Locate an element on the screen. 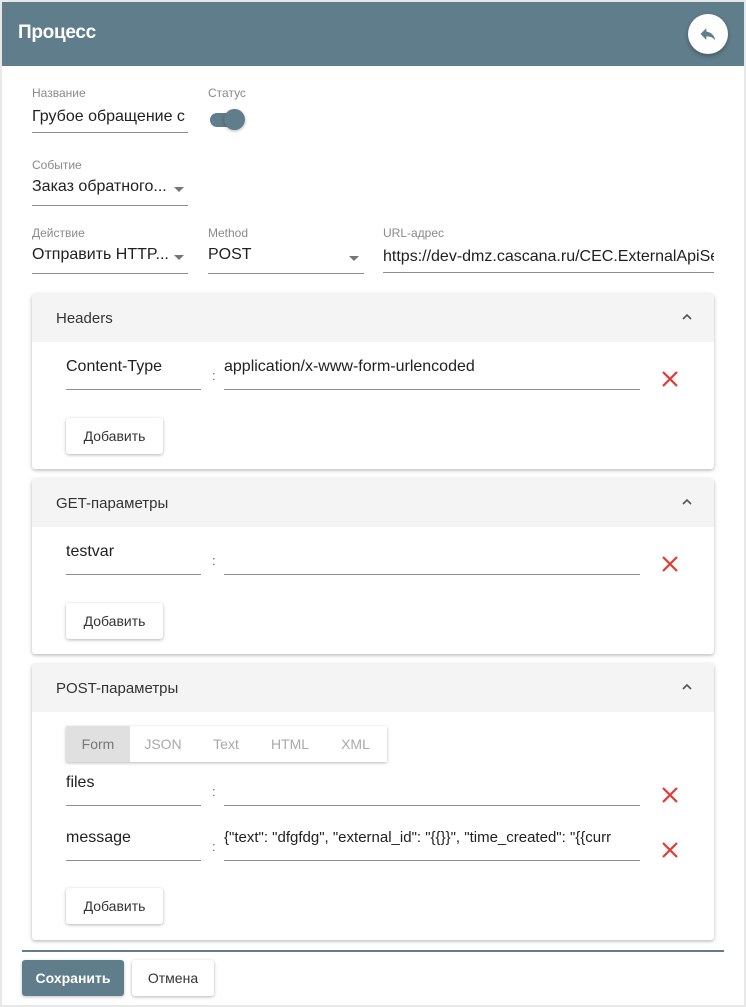 The image size is (746, 1007). post-param-key-input: message is located at coordinates (133, 838).